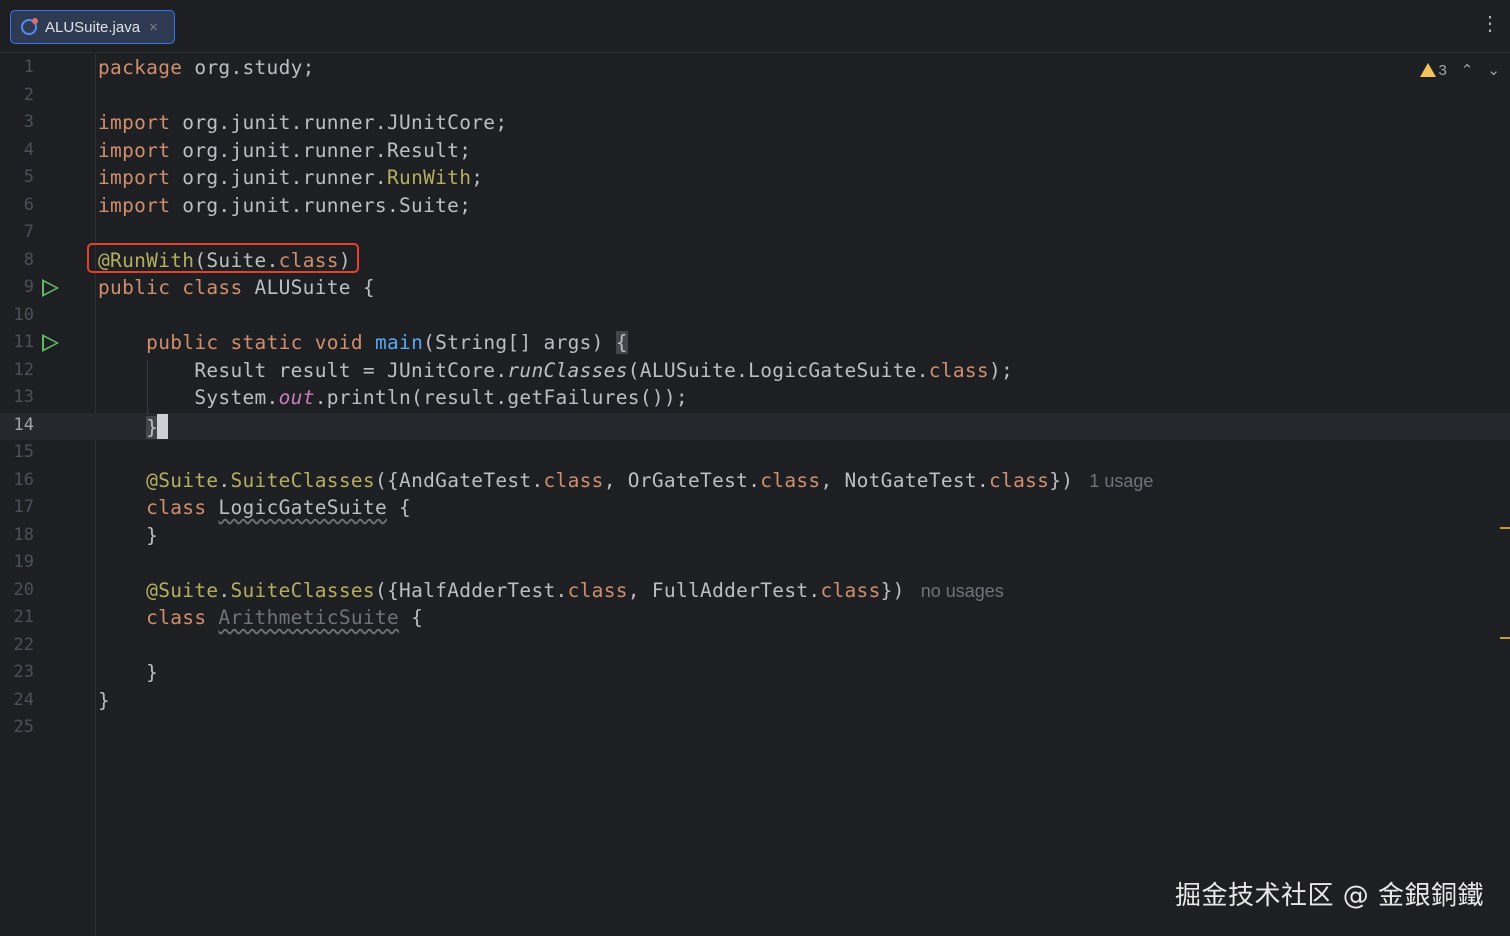  Describe the element at coordinates (17, 700) in the screenshot. I see `line-number: 24` at that location.